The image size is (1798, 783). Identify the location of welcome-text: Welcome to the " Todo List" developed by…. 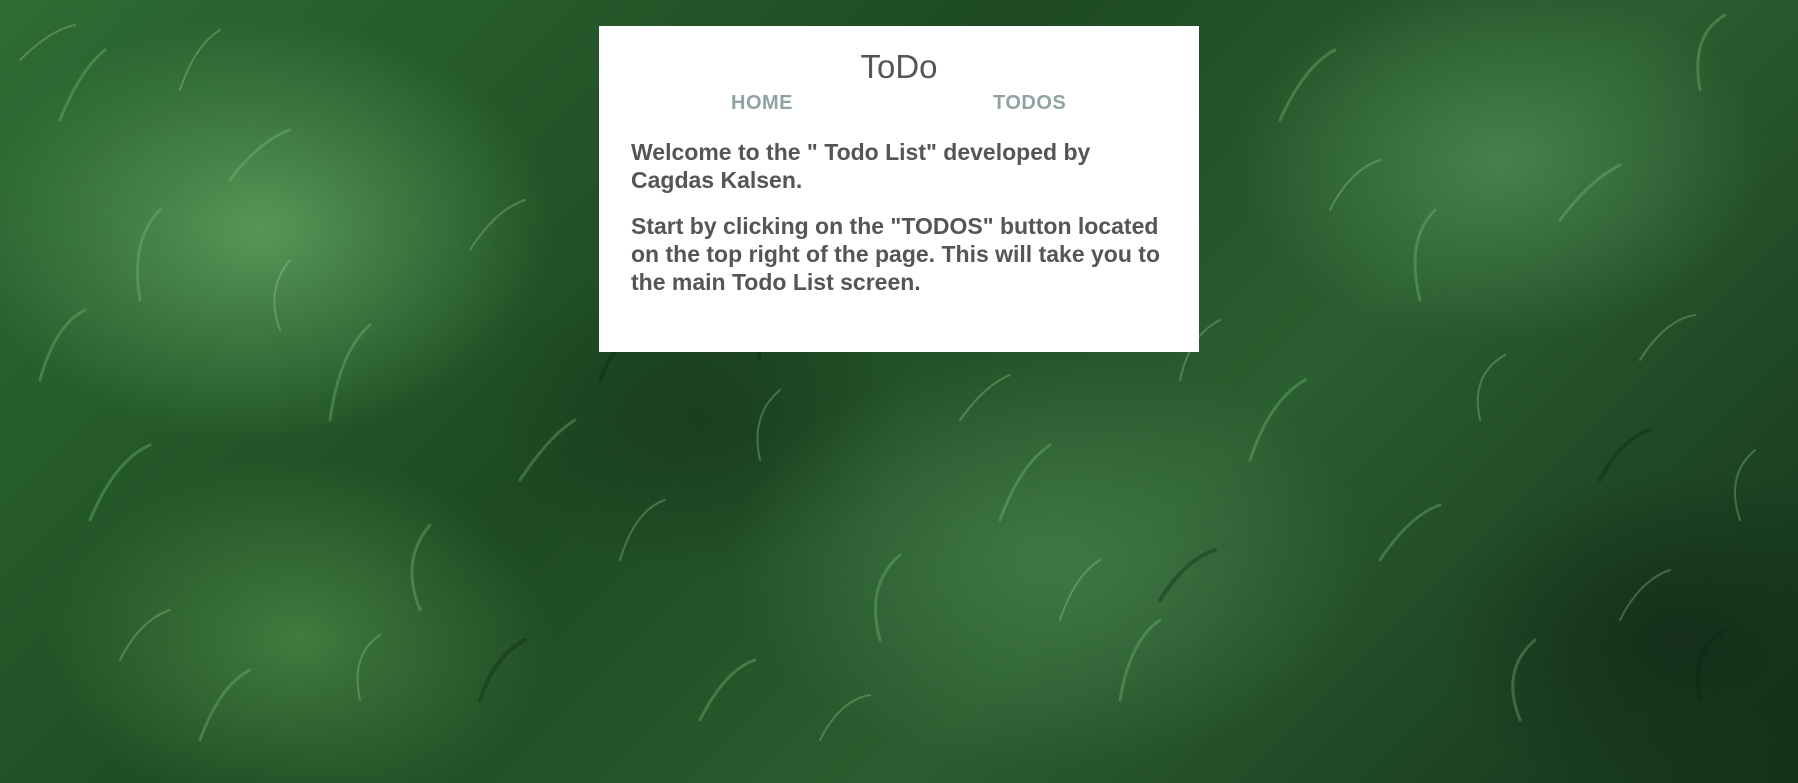
(861, 166).